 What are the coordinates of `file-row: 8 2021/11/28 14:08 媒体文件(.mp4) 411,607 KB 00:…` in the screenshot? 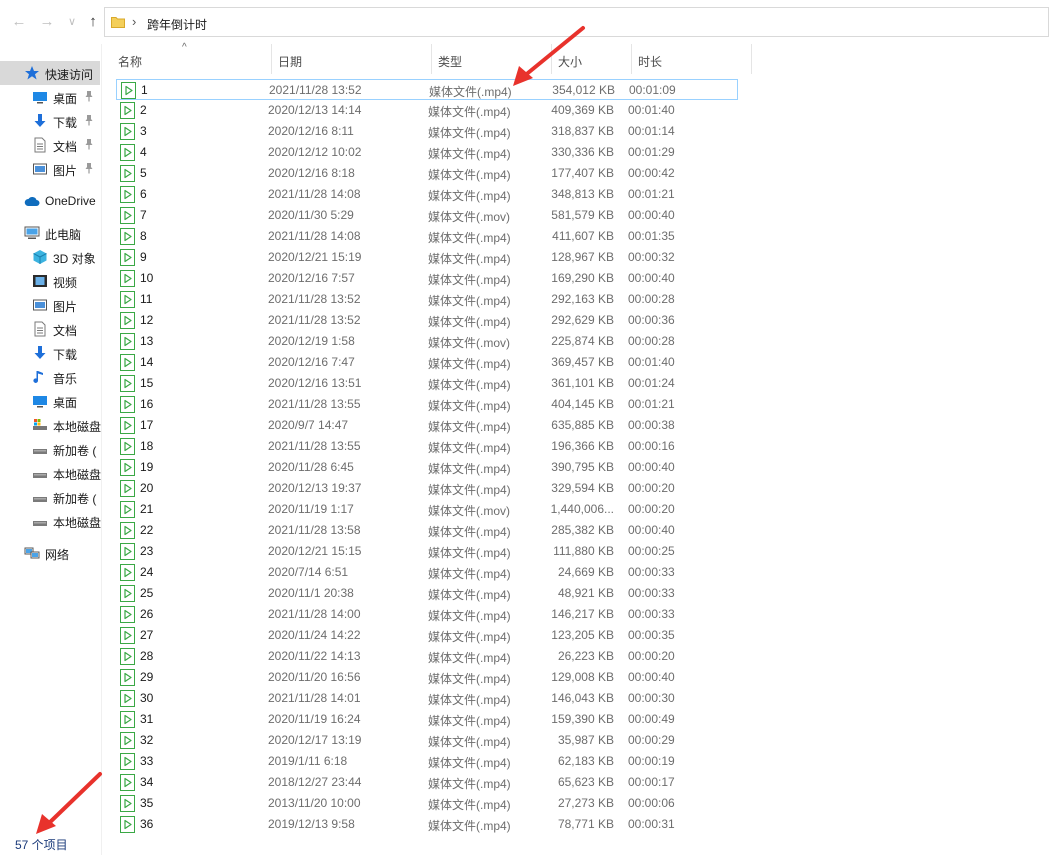 It's located at (427, 236).